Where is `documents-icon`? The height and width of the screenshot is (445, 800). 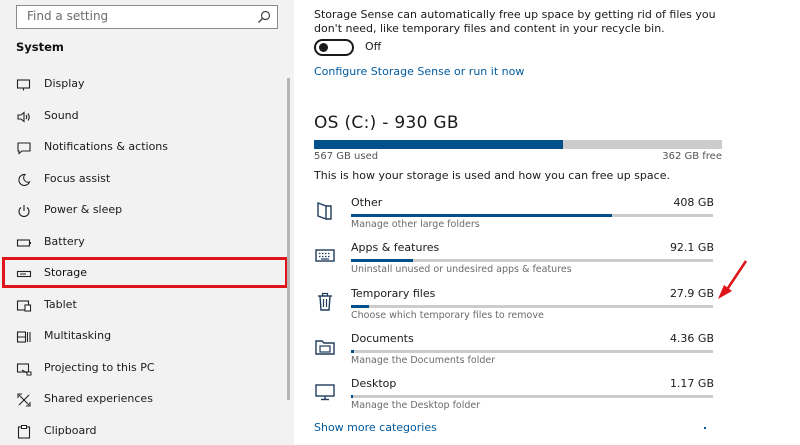 documents-icon is located at coordinates (325, 347).